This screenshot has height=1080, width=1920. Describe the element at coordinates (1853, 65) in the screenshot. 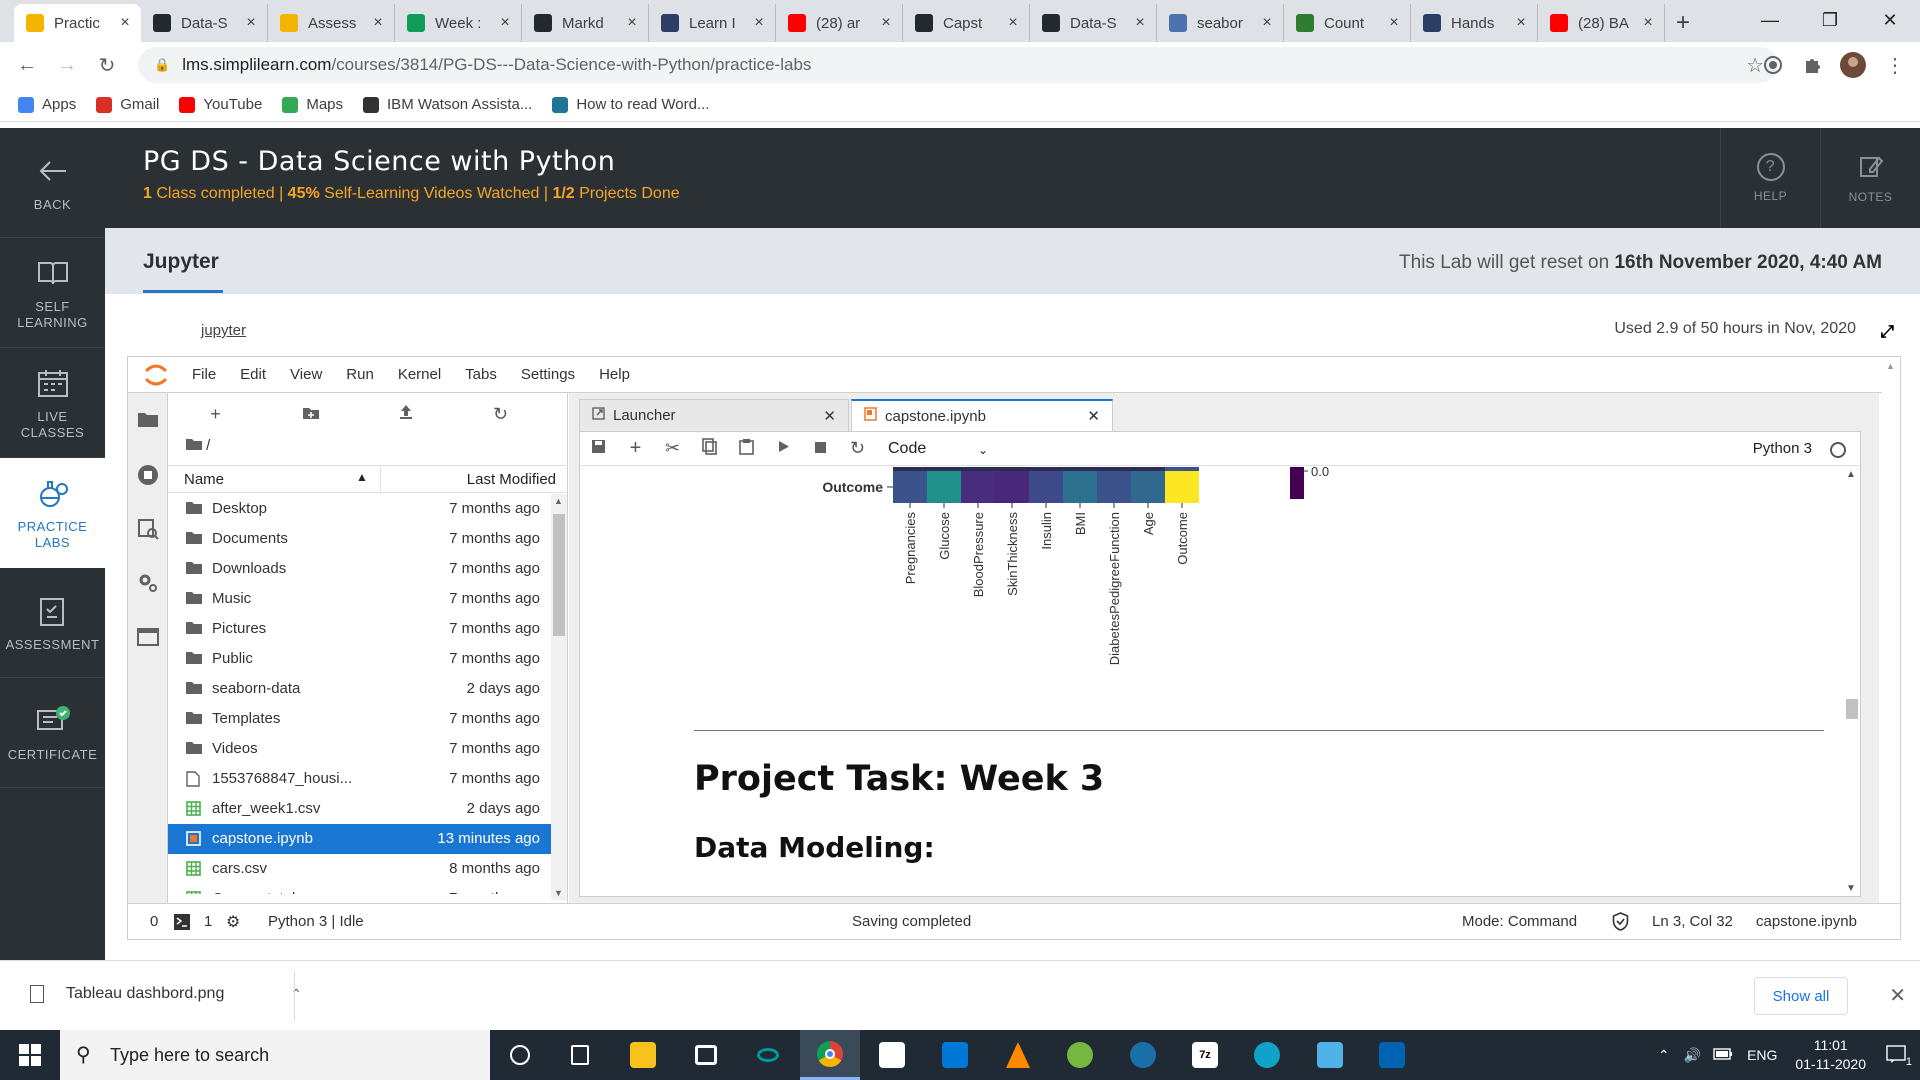

I see `avatar` at that location.